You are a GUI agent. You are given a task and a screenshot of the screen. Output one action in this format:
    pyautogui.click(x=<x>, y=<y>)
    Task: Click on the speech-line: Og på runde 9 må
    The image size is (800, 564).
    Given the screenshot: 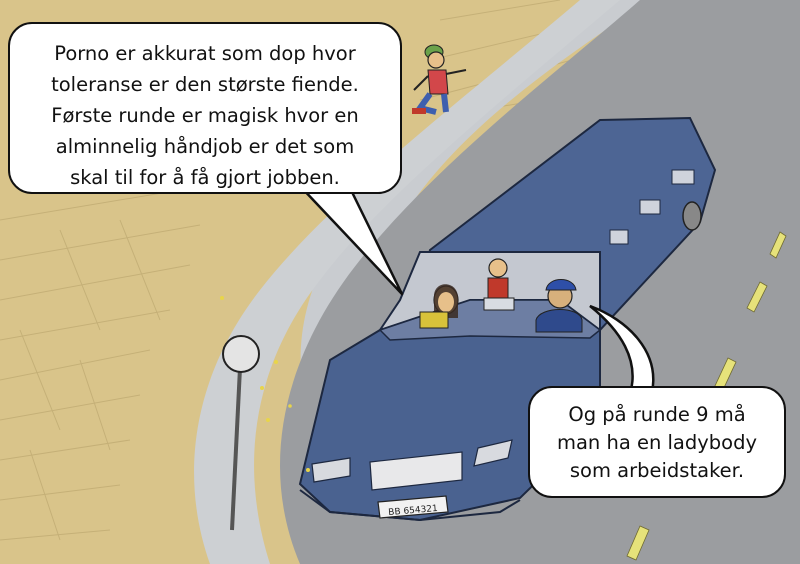 What is the action you would take?
    pyautogui.click(x=657, y=414)
    